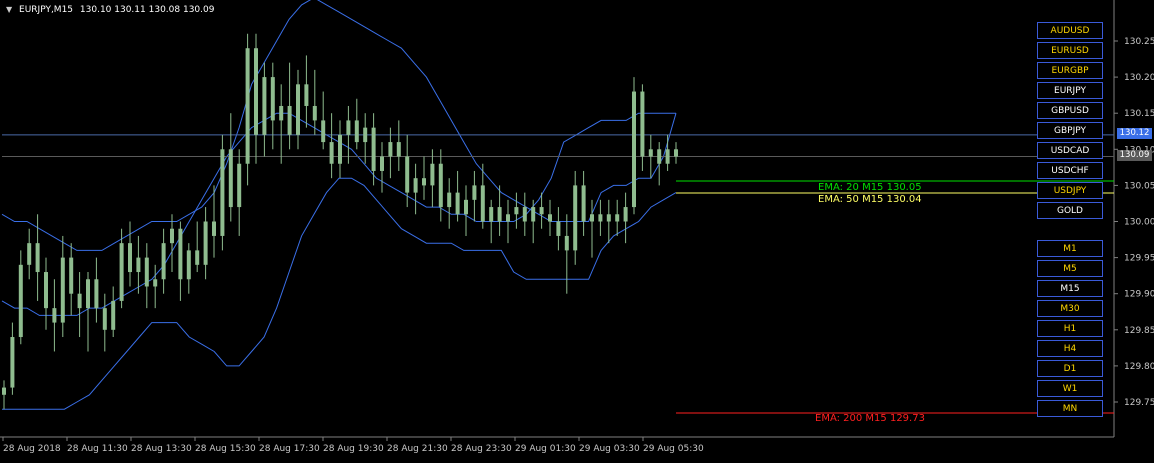 The width and height of the screenshot is (1154, 463). Describe the element at coordinates (1070, 150) in the screenshot. I see `symbol-button-usdcad: USDCAD` at that location.